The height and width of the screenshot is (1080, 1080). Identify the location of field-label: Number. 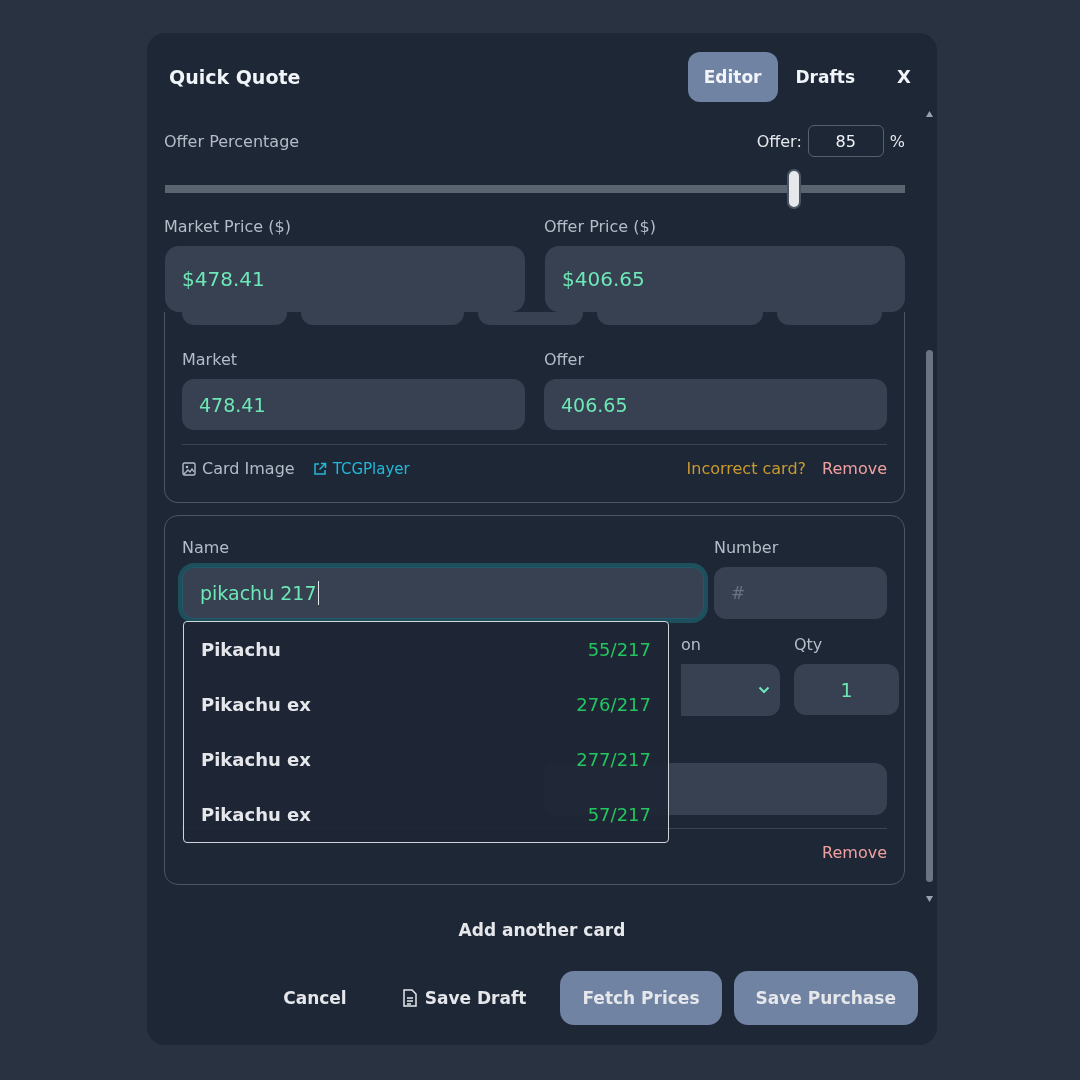
(747, 547).